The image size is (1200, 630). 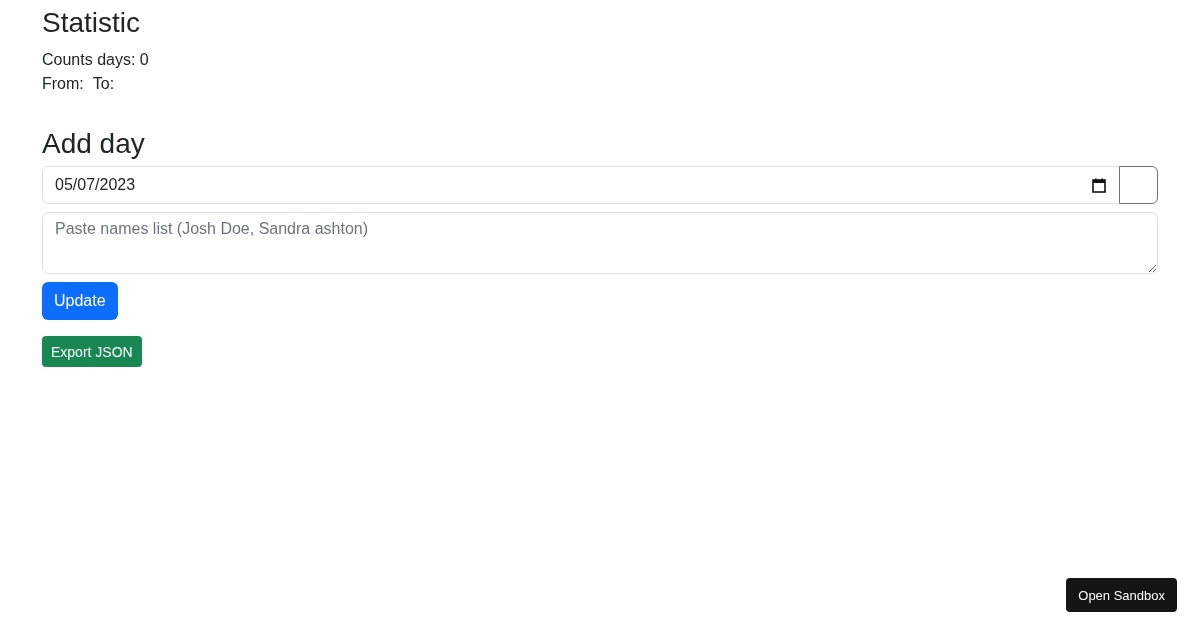 What do you see at coordinates (94, 143) in the screenshot?
I see `section-title: Add day` at bounding box center [94, 143].